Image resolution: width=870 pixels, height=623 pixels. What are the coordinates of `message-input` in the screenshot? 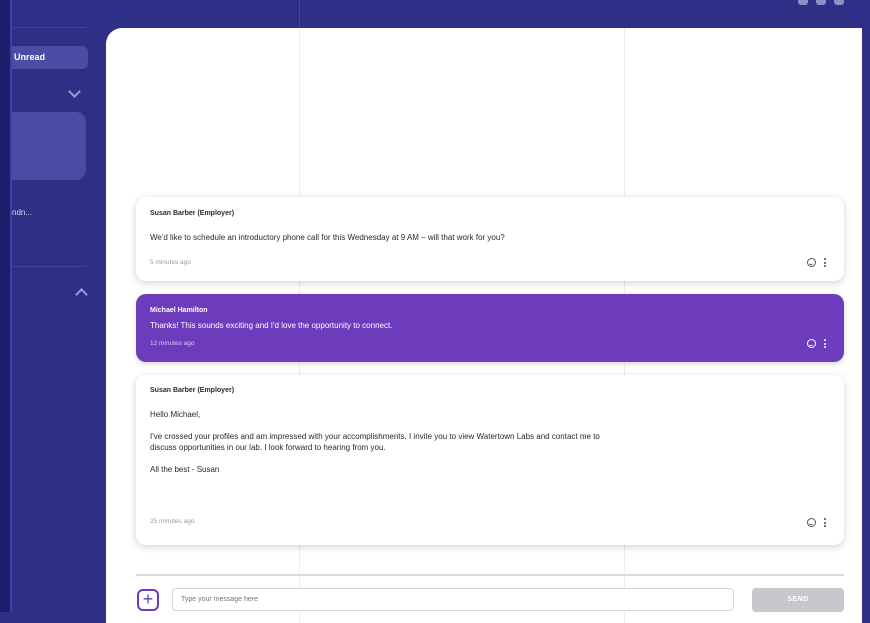 It's located at (453, 599).